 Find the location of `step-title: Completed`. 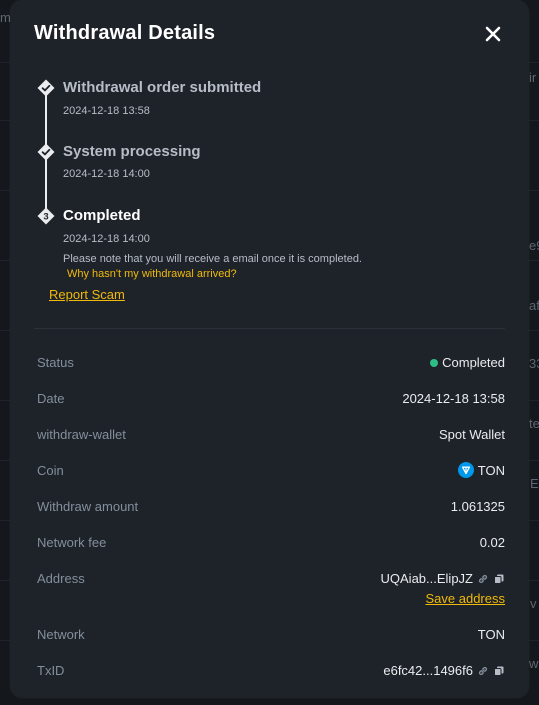

step-title: Completed is located at coordinates (102, 215).